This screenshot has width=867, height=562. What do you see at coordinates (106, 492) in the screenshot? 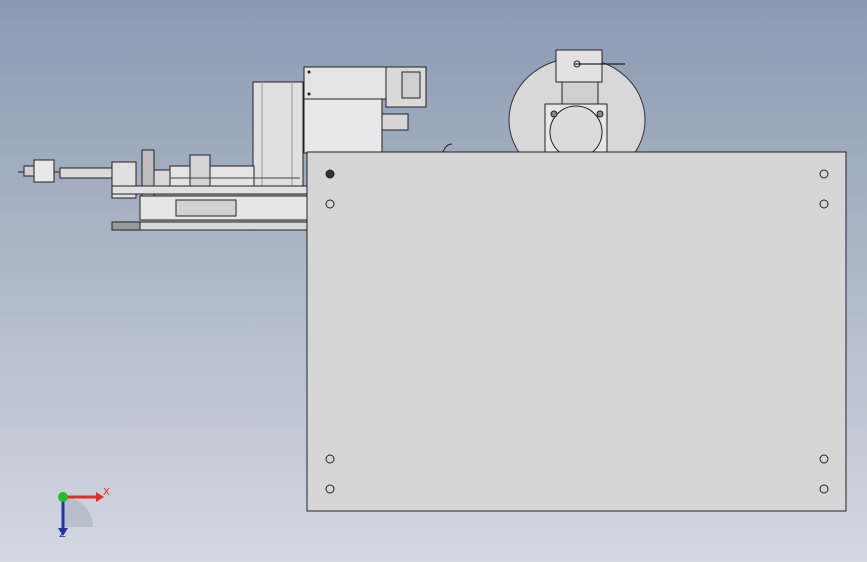
I see `x-axis-label: X` at bounding box center [106, 492].